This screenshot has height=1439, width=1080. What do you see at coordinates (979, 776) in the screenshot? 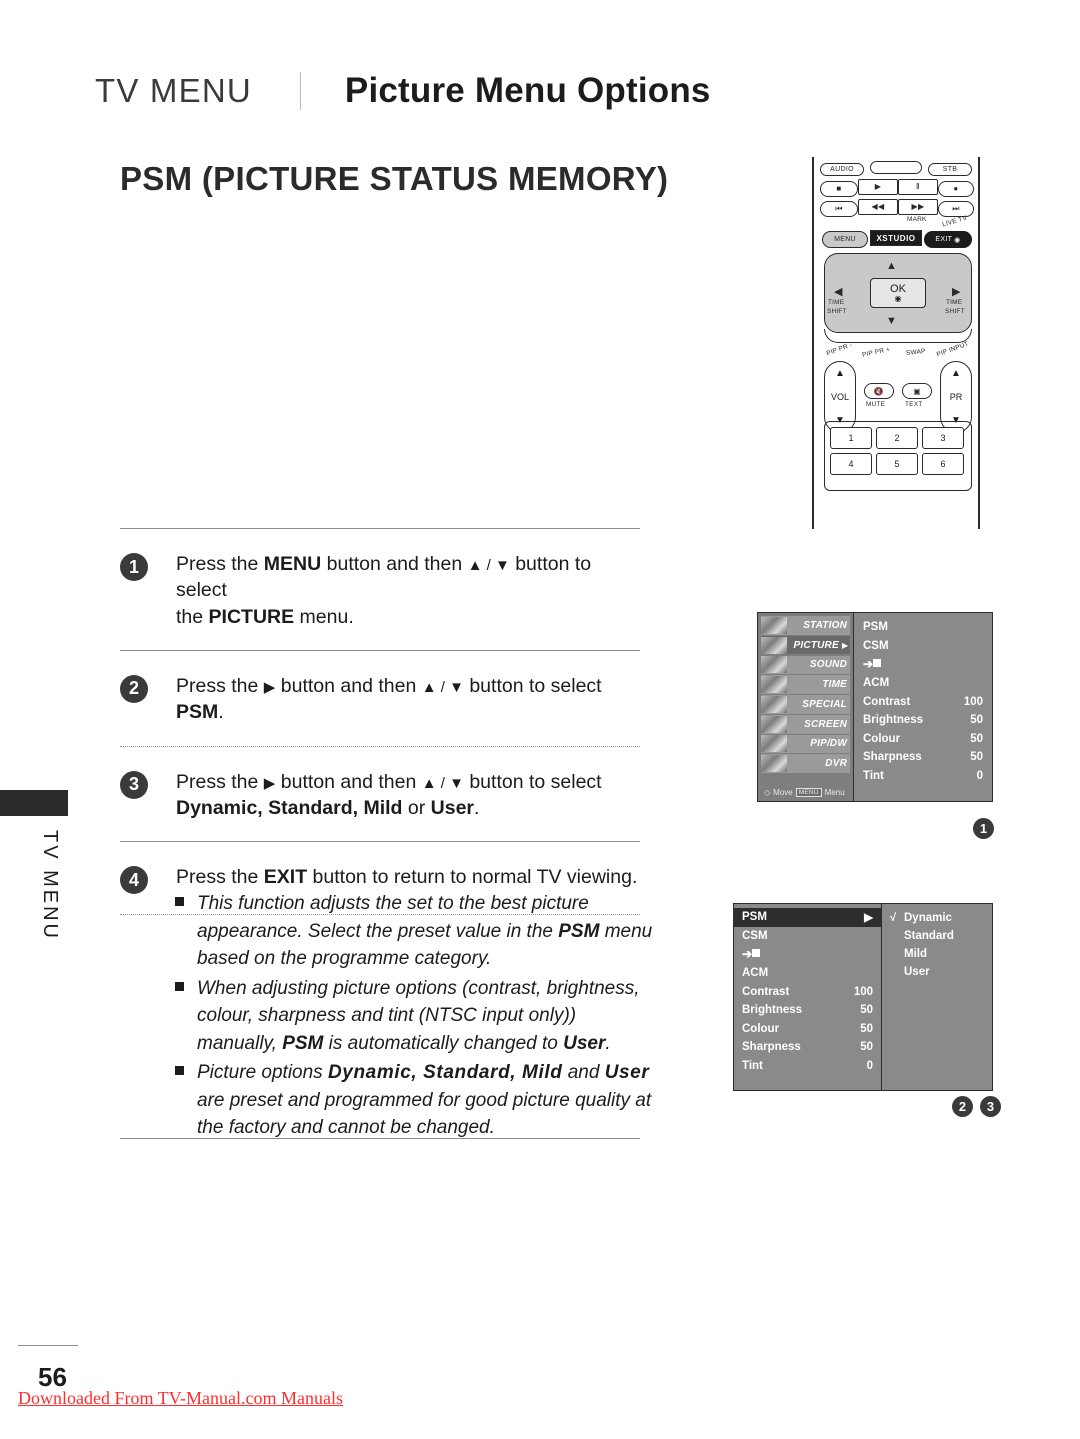
I see `osd-row-value: 0` at bounding box center [979, 776].